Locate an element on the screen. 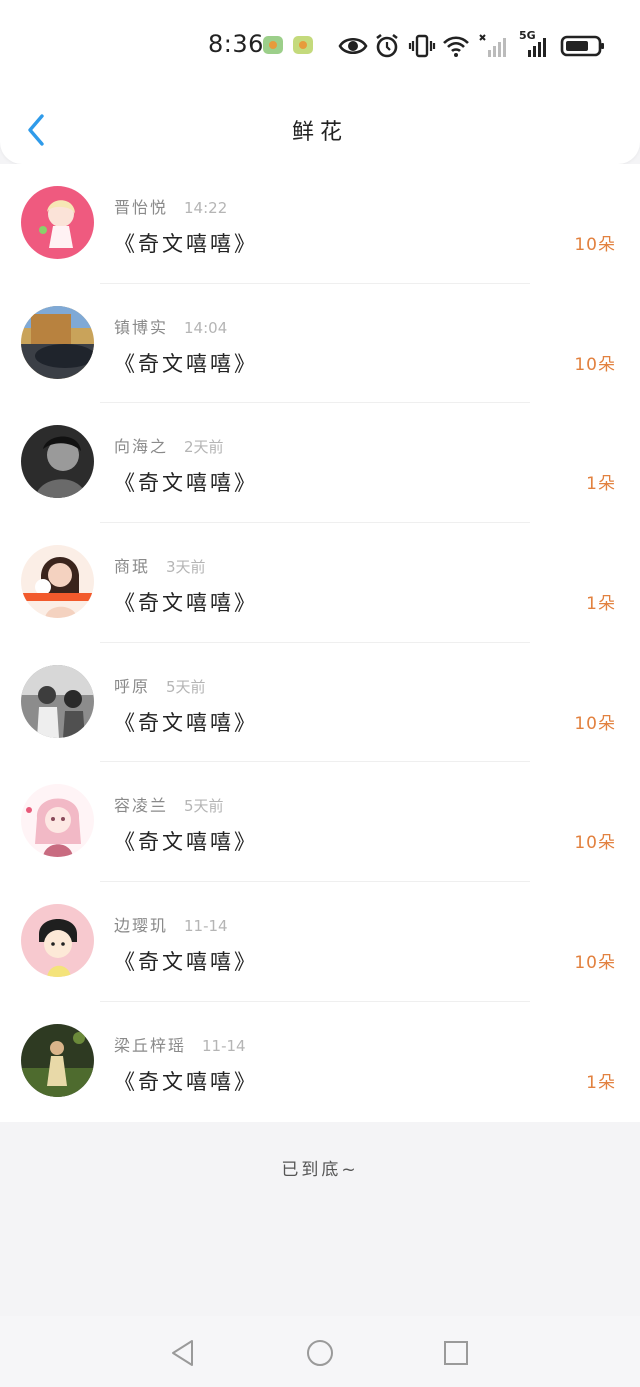  status-time: 8:36 is located at coordinates (236, 44).